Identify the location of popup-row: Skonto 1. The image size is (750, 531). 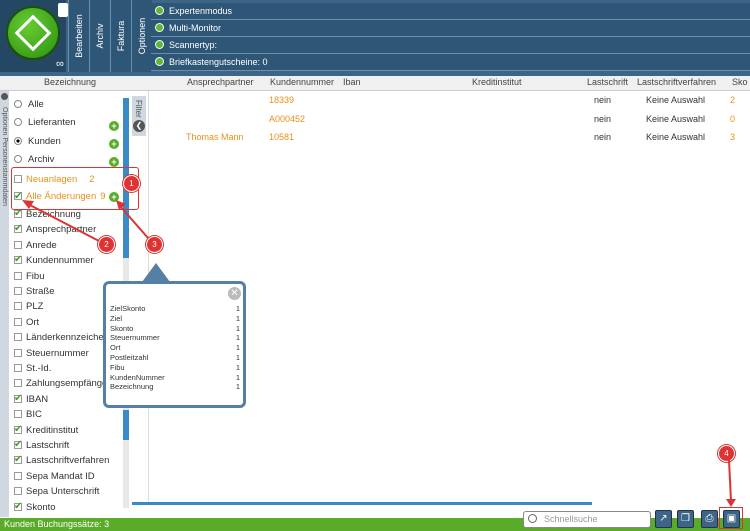
(175, 328).